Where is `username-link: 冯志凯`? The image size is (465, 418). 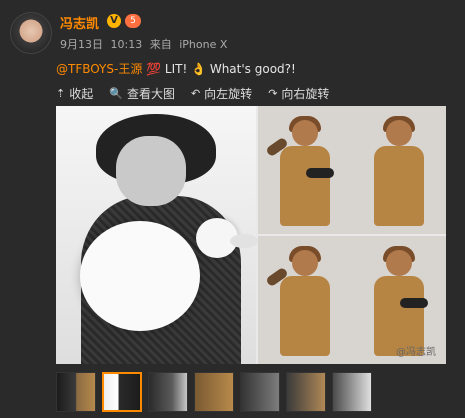
username-link: 冯志凯 is located at coordinates (79, 22).